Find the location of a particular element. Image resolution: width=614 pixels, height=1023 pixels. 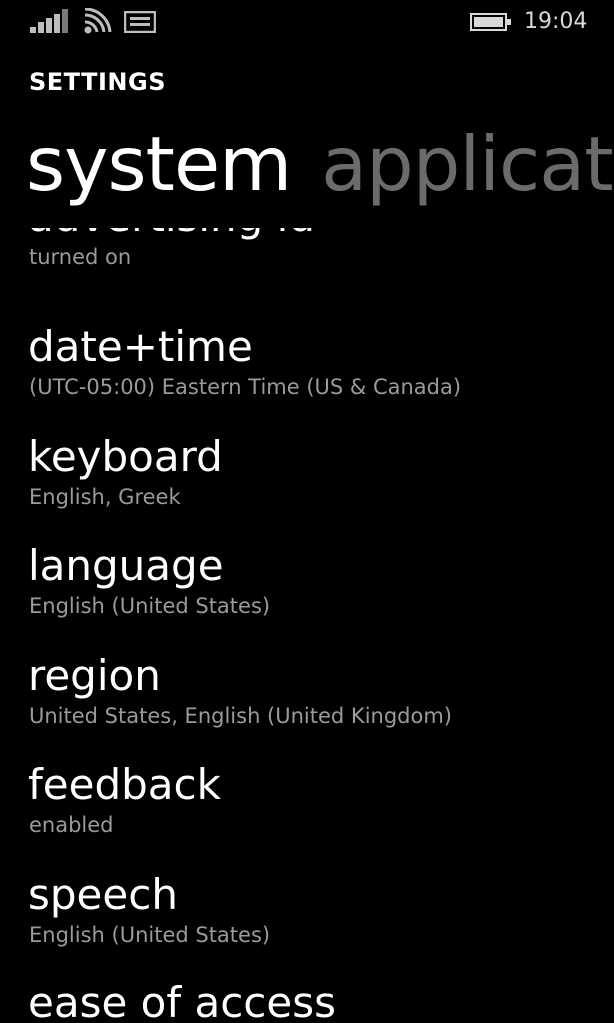

setting-subtitle: United States, English (United Kingdom) is located at coordinates (240, 716).